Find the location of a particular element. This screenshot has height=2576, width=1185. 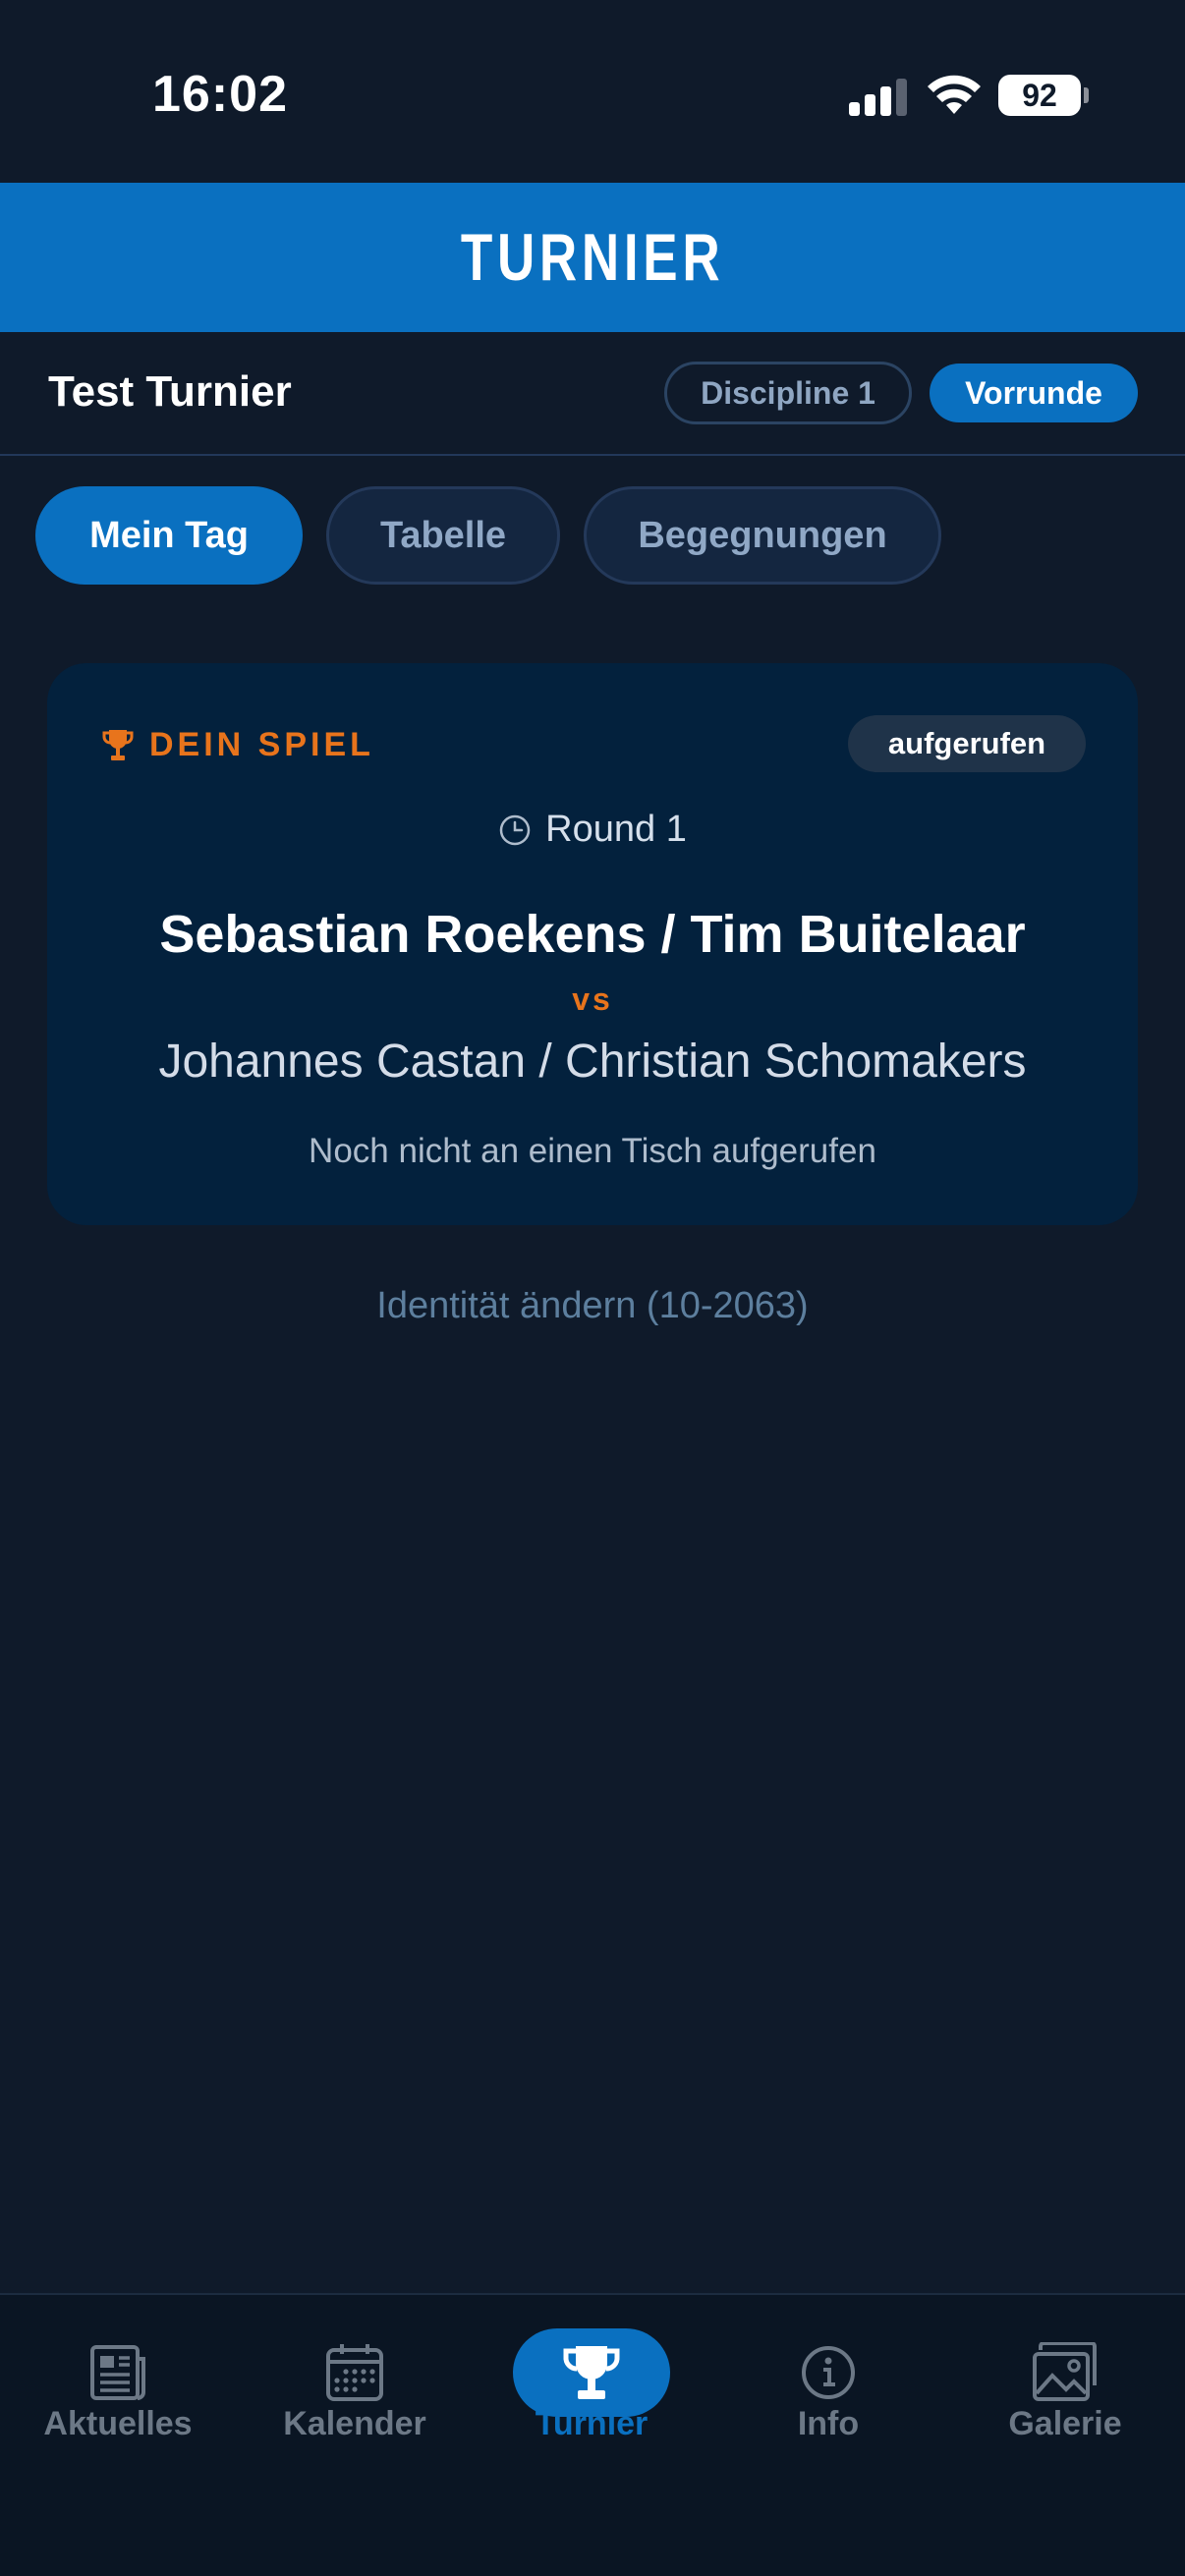

battery-indicator: 92 is located at coordinates (1044, 95).